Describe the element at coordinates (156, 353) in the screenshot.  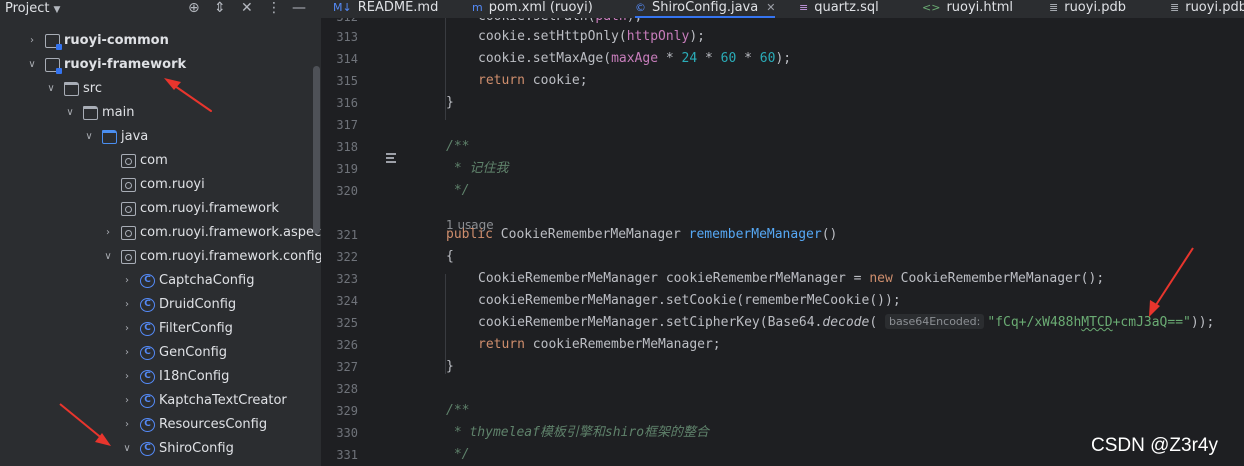
I see `tree-item: › C GenConfig` at that location.